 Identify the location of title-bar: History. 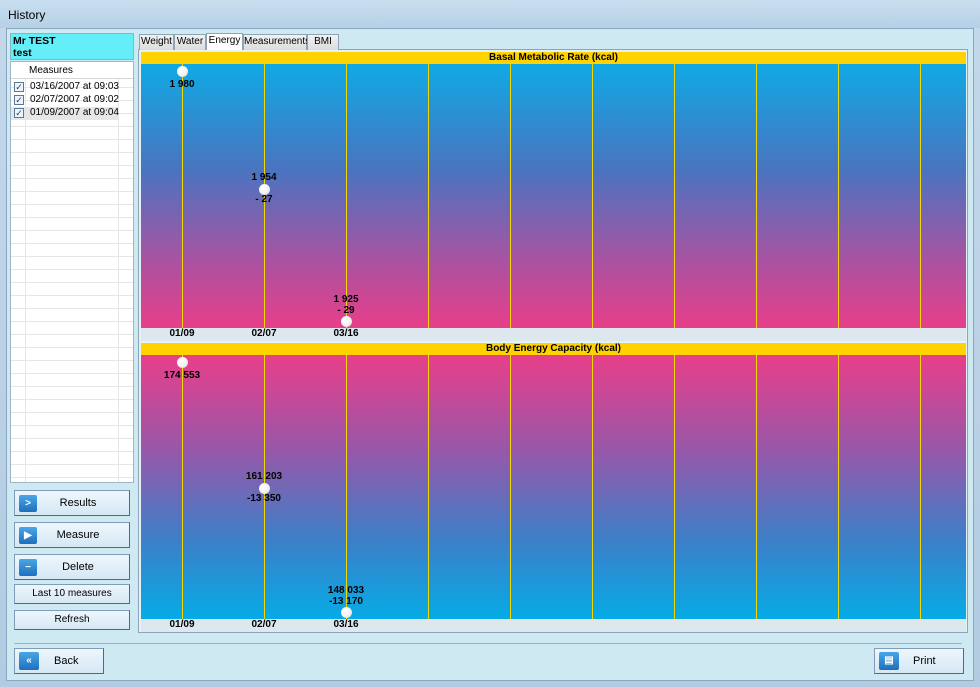
(490, 14).